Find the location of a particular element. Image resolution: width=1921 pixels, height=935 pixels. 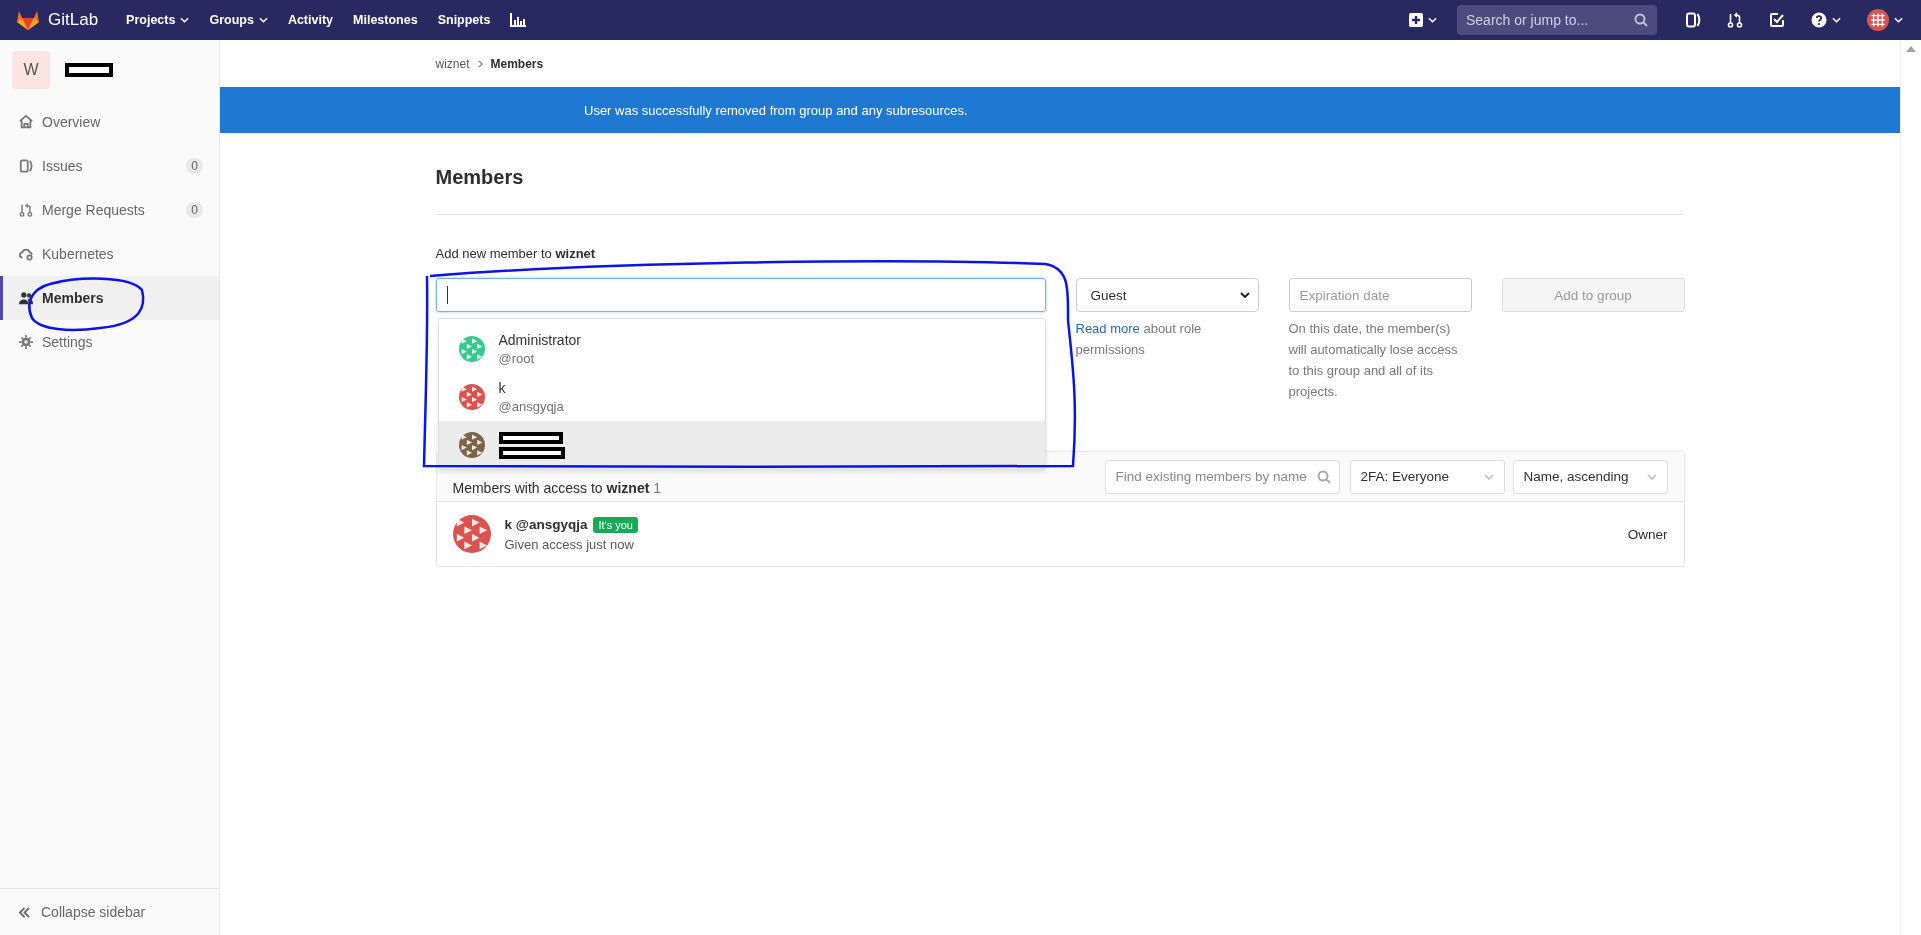

member-search-field is located at coordinates (740, 295).